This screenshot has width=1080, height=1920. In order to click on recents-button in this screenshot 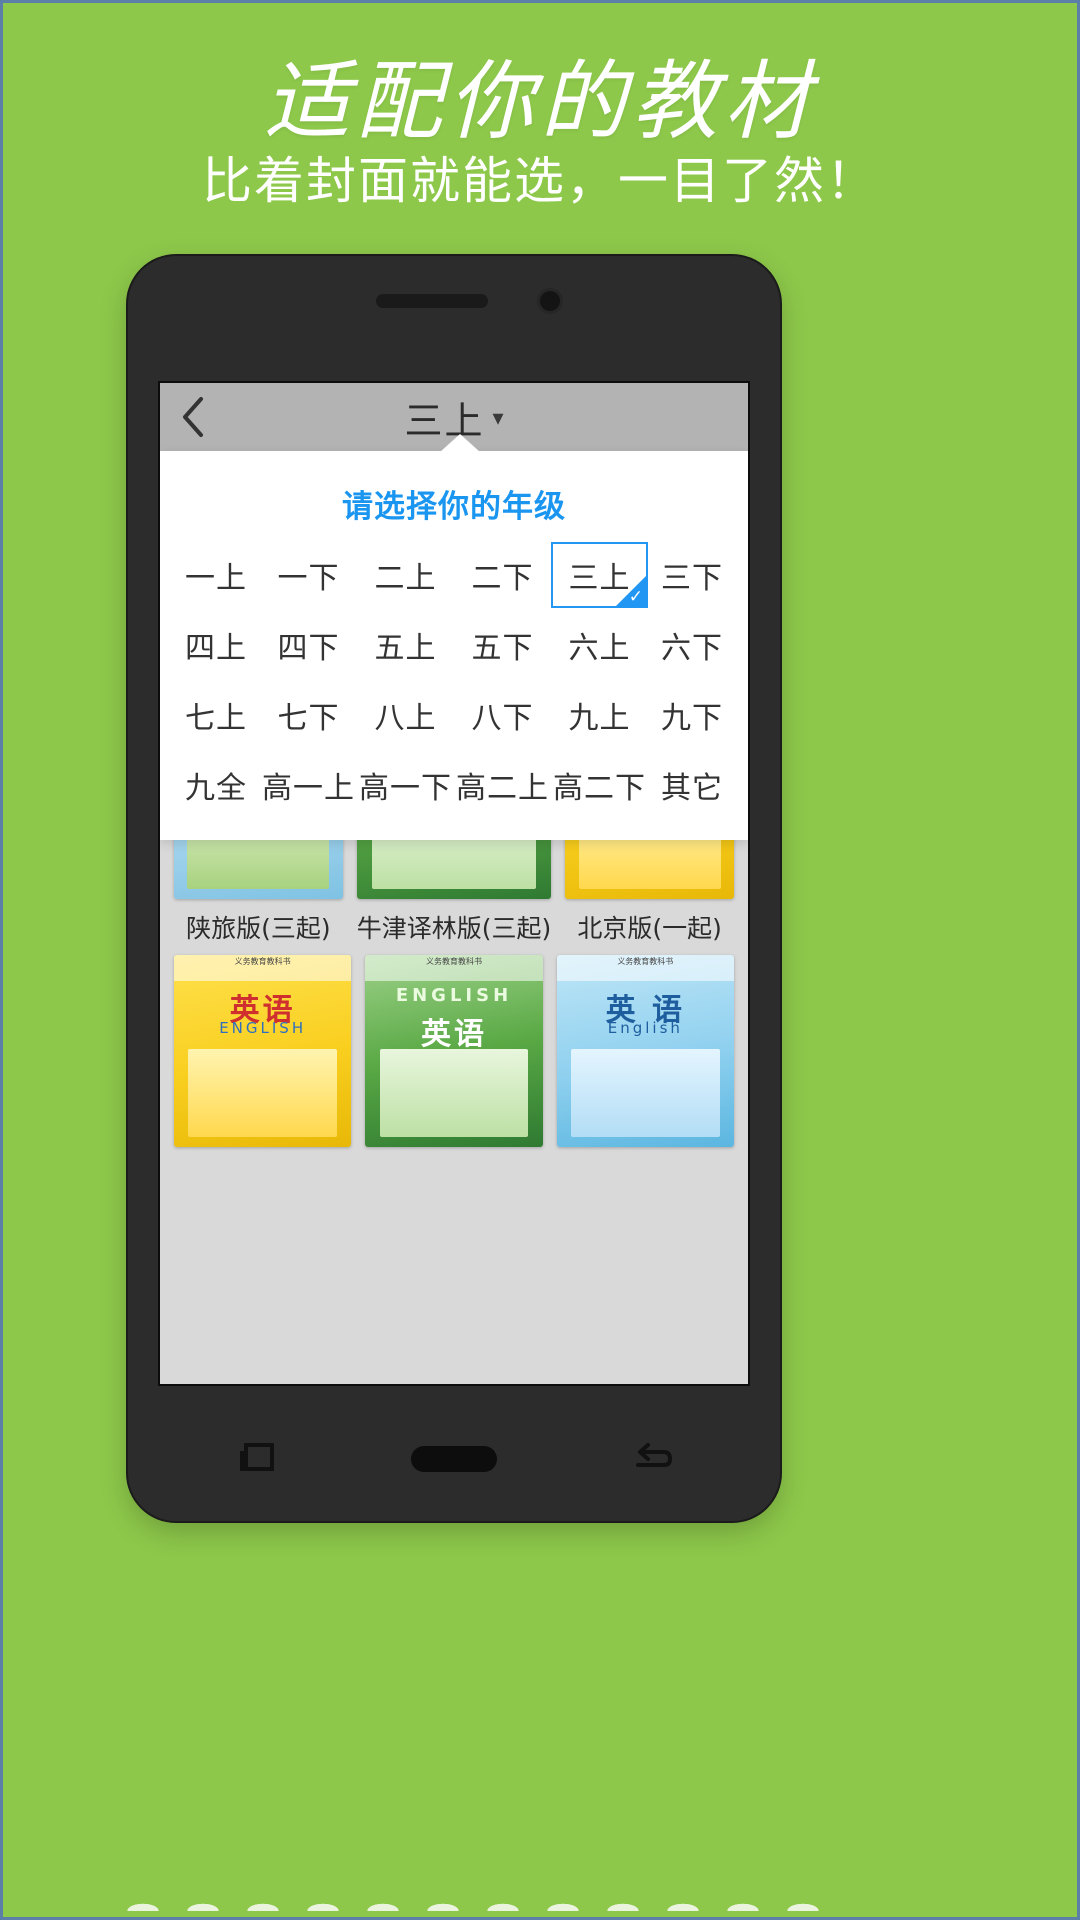, I will do `click(257, 1459)`.